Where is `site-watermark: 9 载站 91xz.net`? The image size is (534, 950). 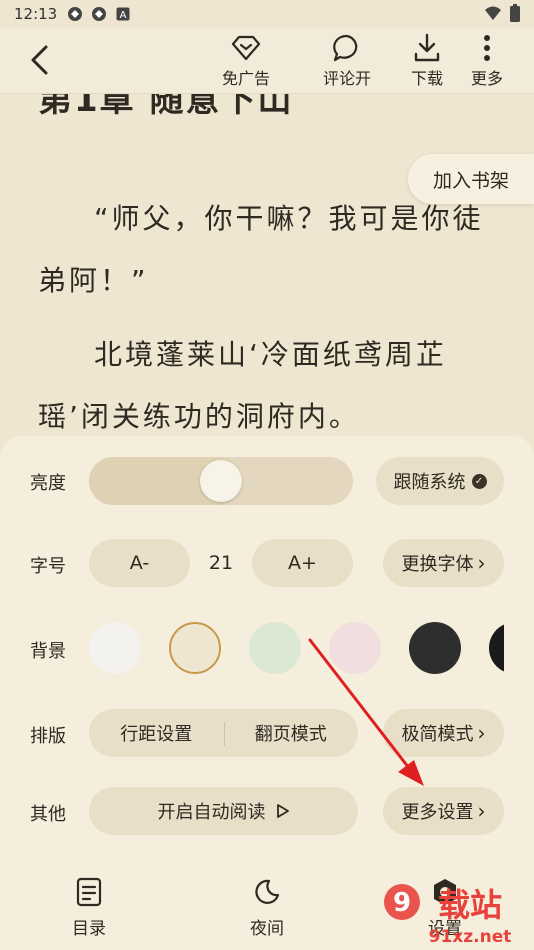 site-watermark: 9 载站 91xz.net is located at coordinates (447, 915).